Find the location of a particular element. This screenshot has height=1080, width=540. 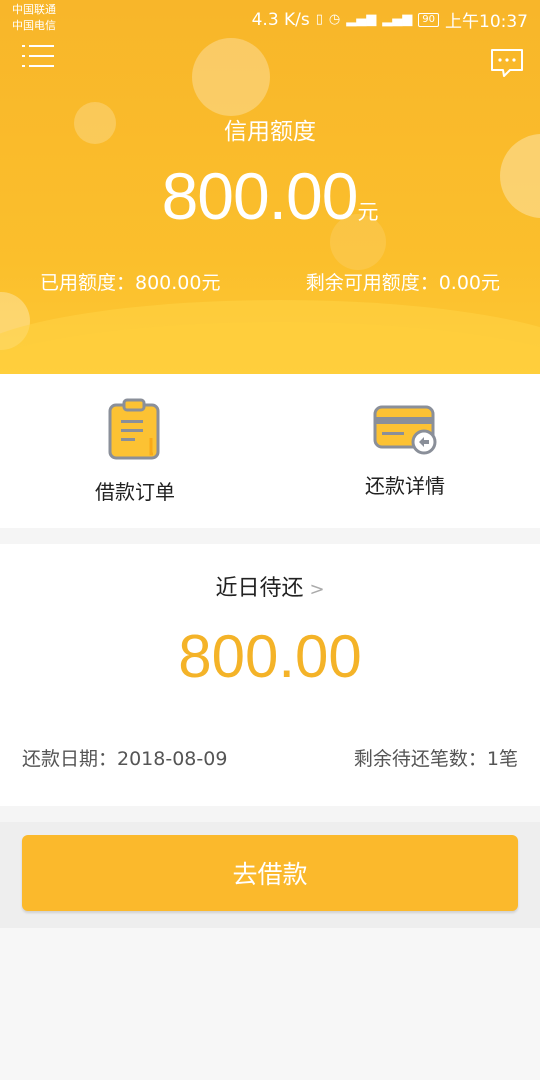

chevron-right-icon: > is located at coordinates (317, 589).